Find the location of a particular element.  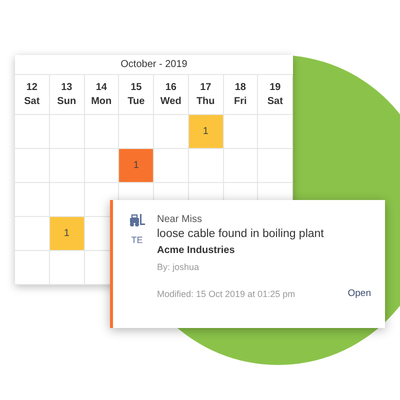

initials-label: TE is located at coordinates (137, 240).